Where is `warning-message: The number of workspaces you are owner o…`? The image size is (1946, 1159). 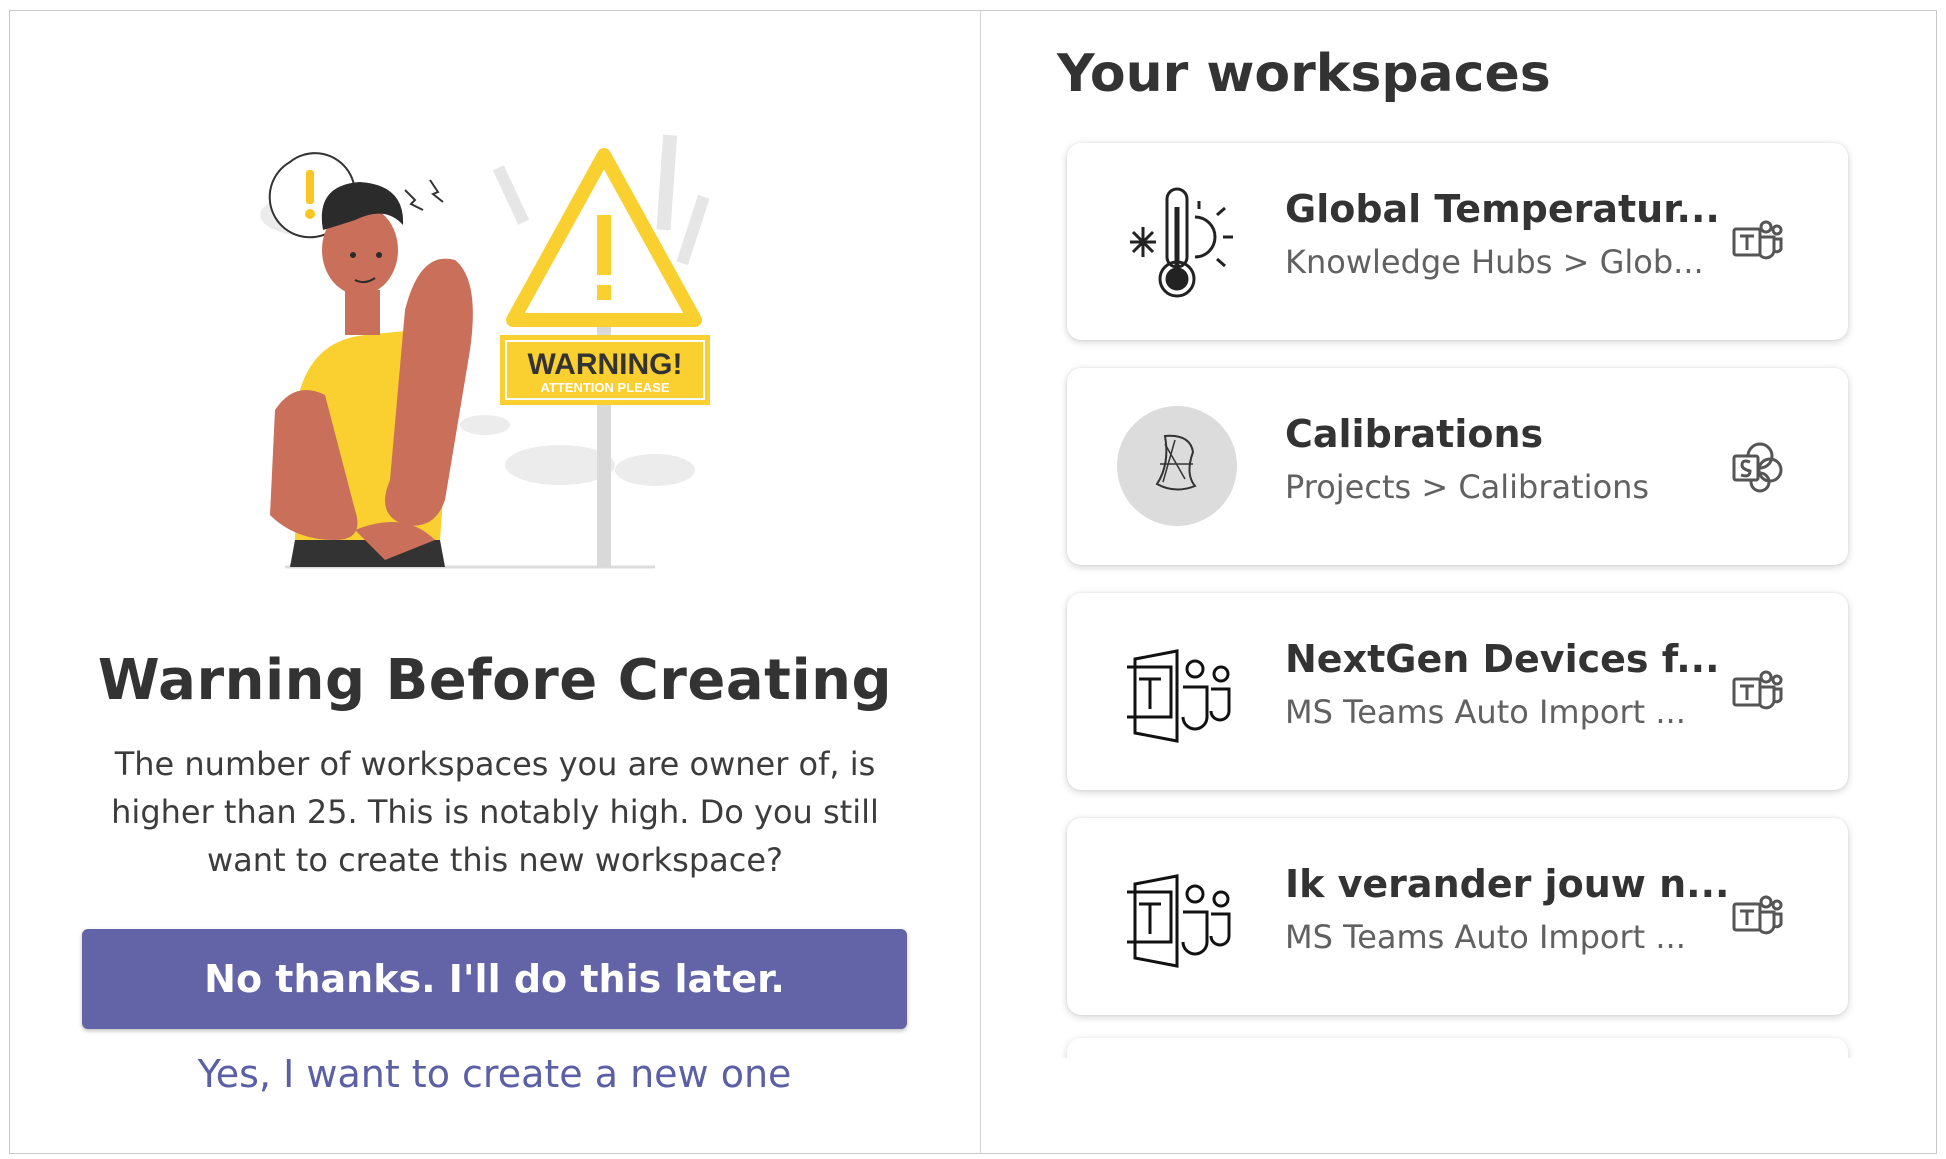 warning-message: The number of workspaces you are owner o… is located at coordinates (495, 812).